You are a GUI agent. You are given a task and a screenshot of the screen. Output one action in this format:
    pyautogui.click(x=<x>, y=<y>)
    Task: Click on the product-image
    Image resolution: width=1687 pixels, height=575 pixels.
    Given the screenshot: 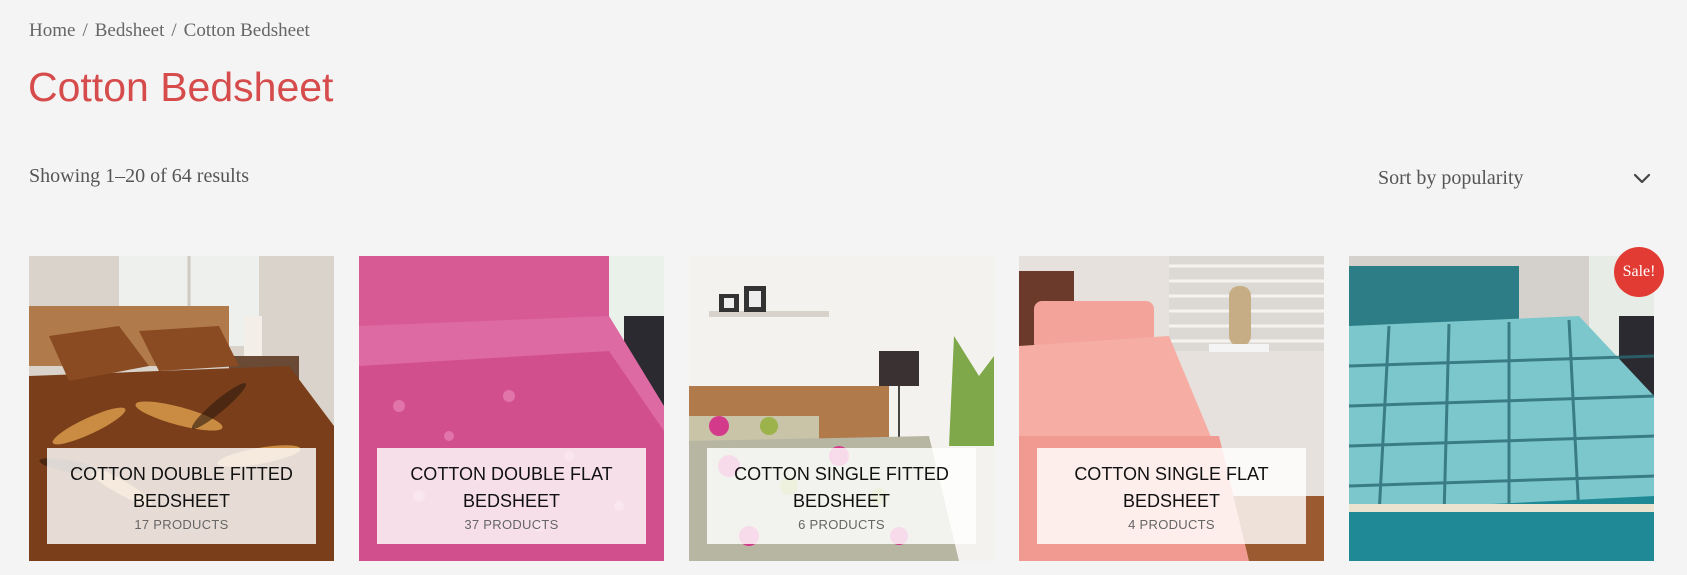 What is the action you would take?
    pyautogui.click(x=1501, y=408)
    